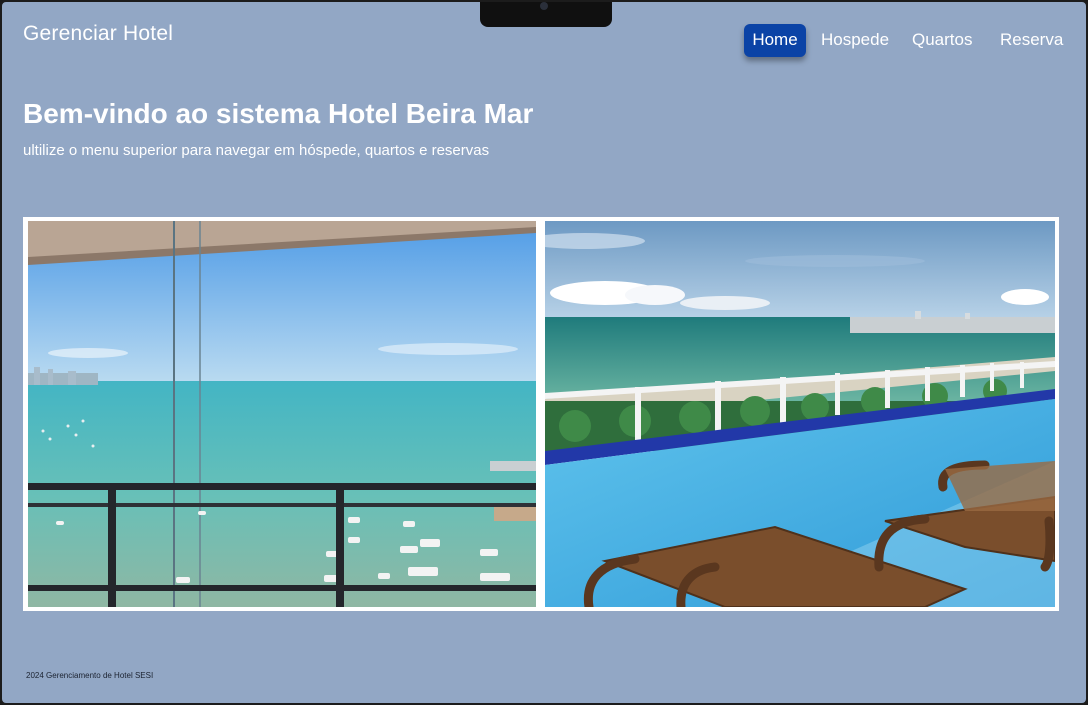  What do you see at coordinates (98, 34) in the screenshot?
I see `brand-title: Gerenciar Hotel` at bounding box center [98, 34].